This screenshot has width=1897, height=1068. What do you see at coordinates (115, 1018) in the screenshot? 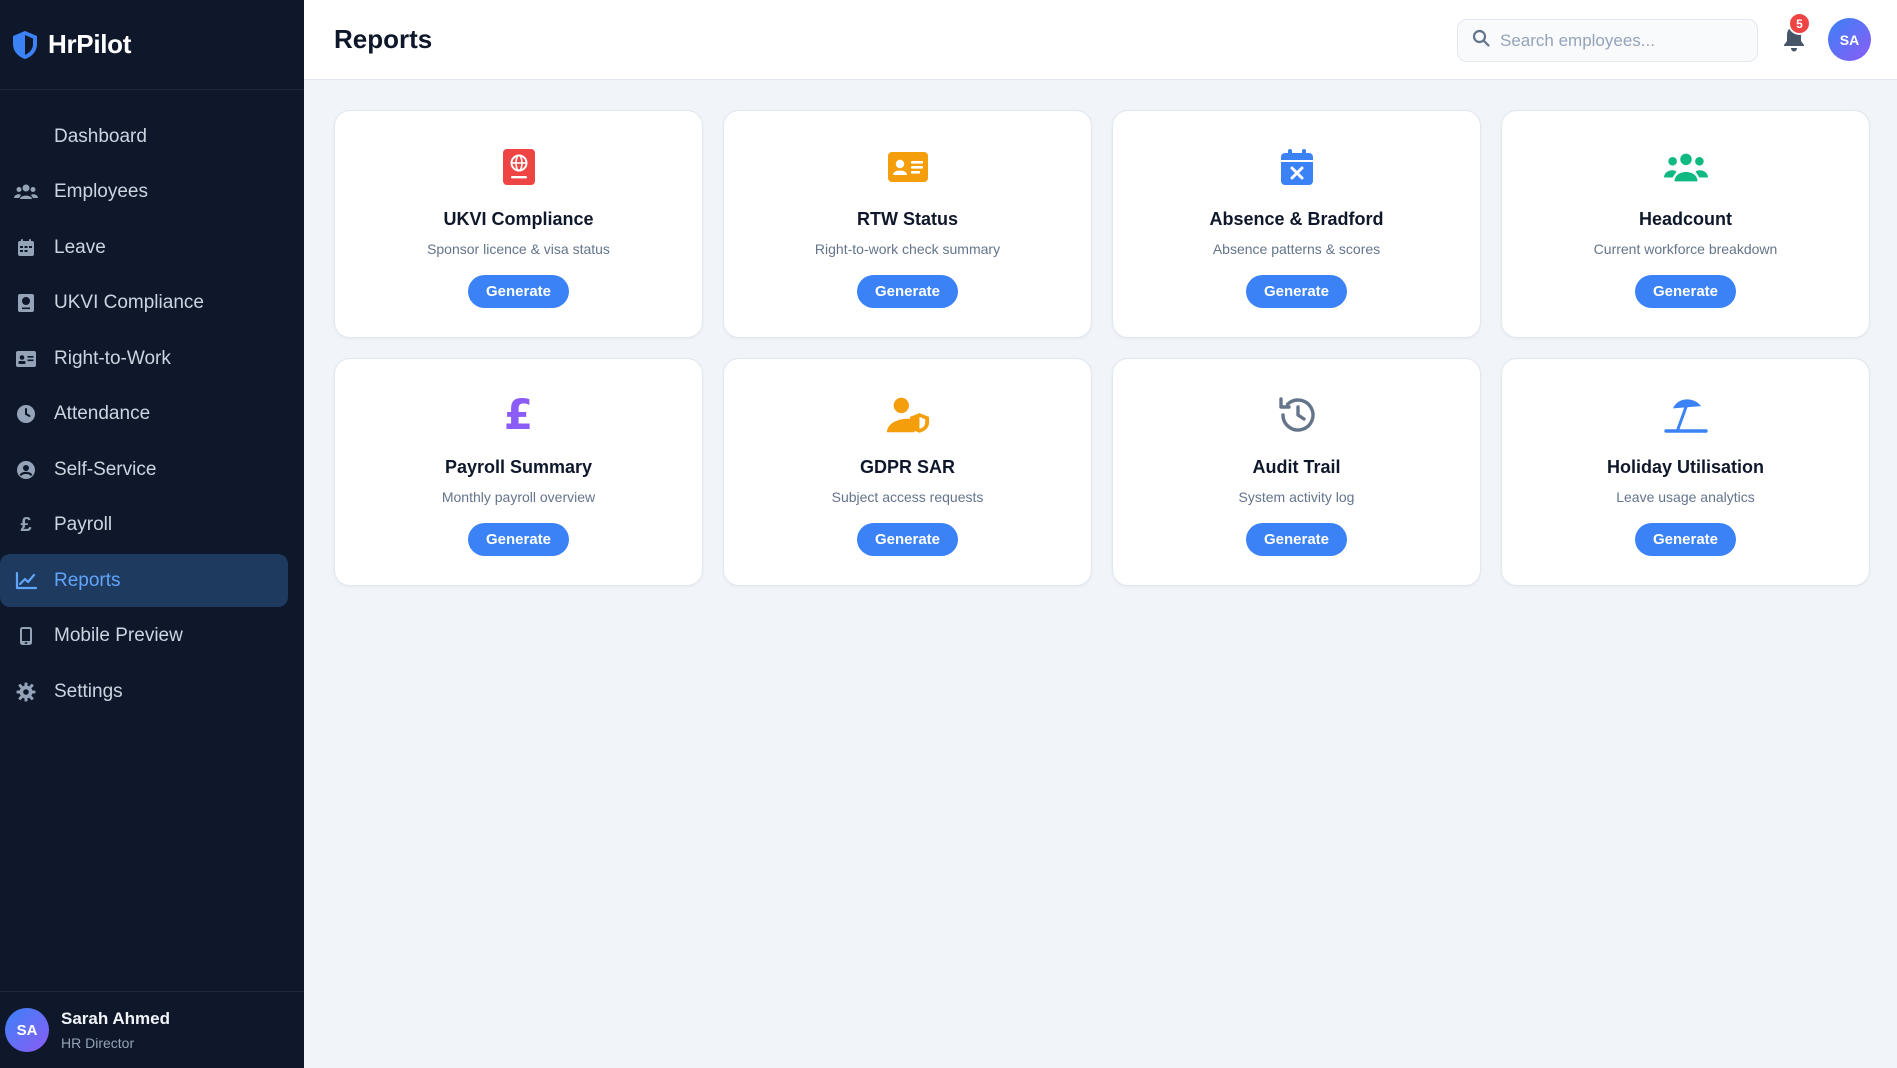
I see `user-name: Sarah Ahmed` at bounding box center [115, 1018].